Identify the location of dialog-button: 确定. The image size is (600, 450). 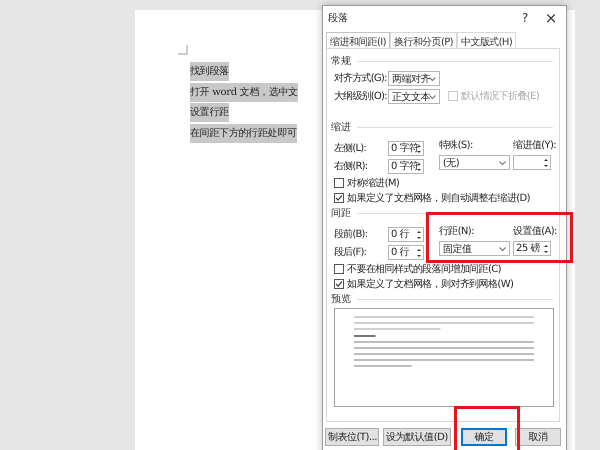
(484, 437).